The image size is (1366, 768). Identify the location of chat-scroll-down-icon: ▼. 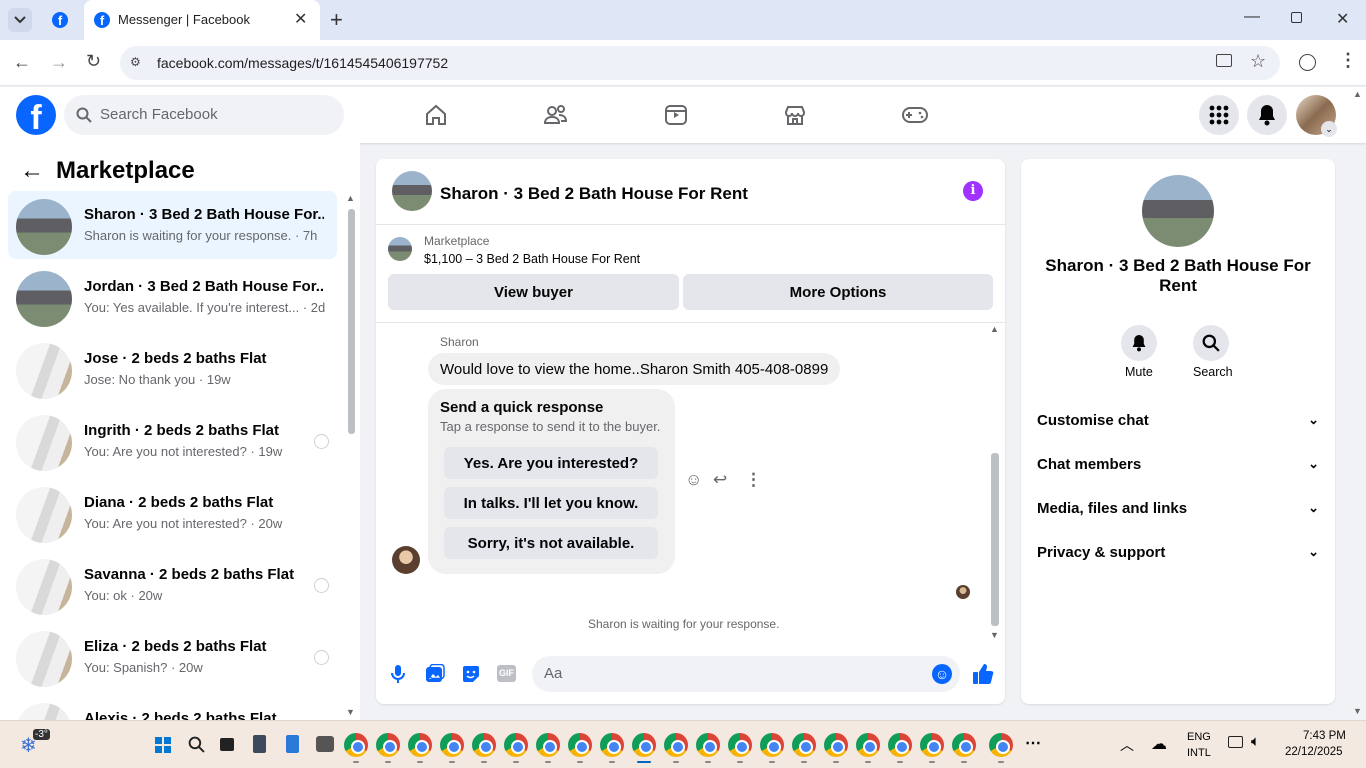
(994, 635).